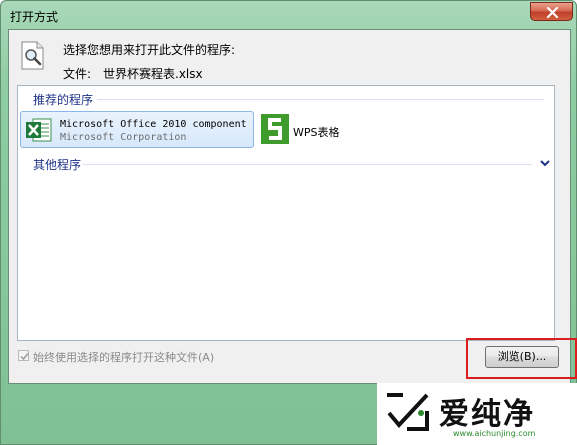  I want to click on program-company: Microsoft Corporation, so click(123, 137).